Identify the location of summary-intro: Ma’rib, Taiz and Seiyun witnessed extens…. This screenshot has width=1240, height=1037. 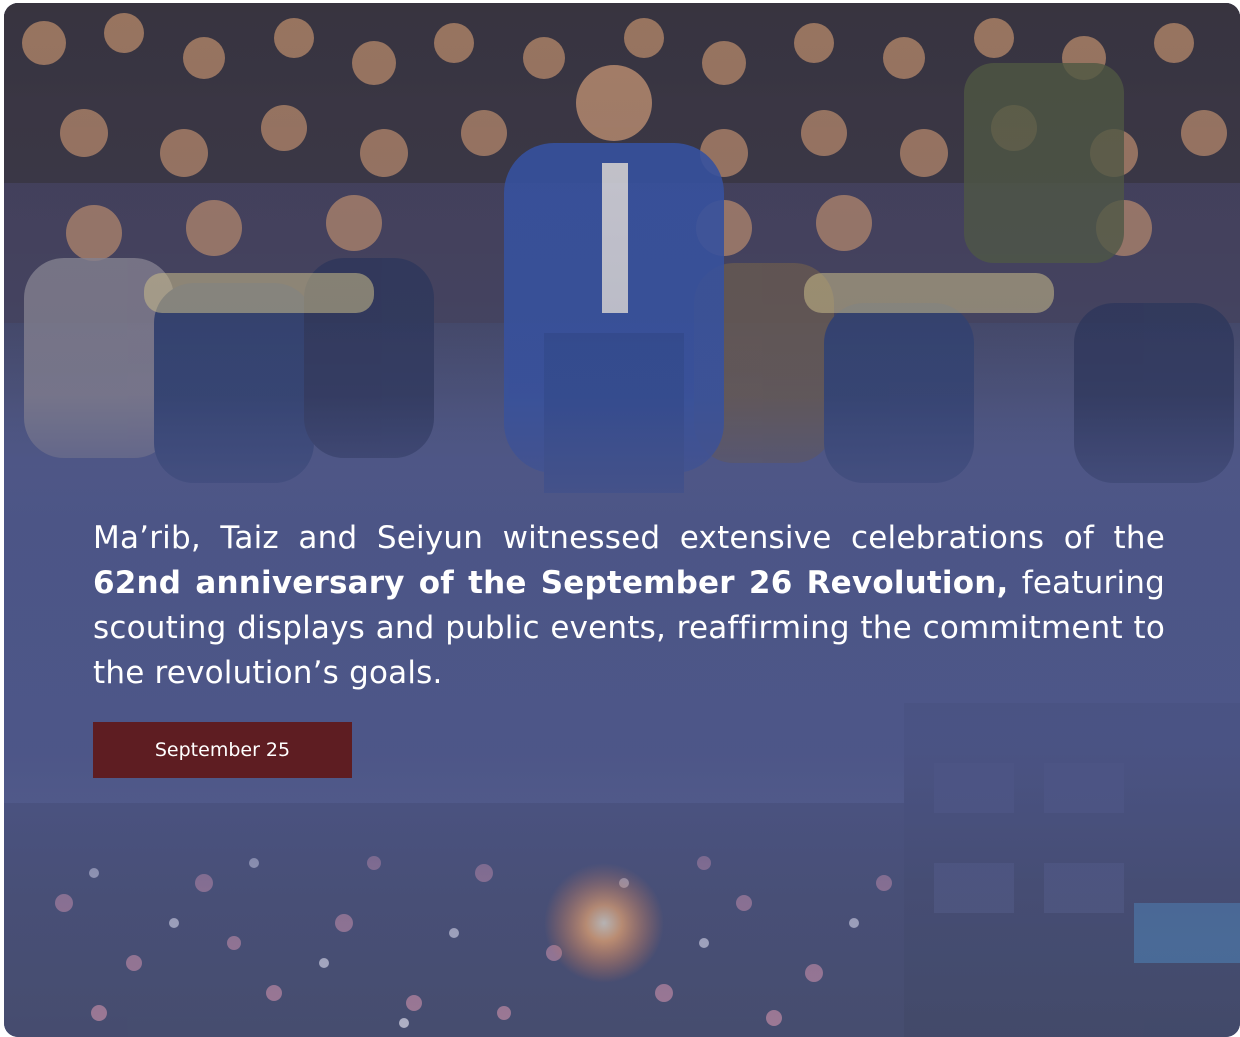
(629, 538).